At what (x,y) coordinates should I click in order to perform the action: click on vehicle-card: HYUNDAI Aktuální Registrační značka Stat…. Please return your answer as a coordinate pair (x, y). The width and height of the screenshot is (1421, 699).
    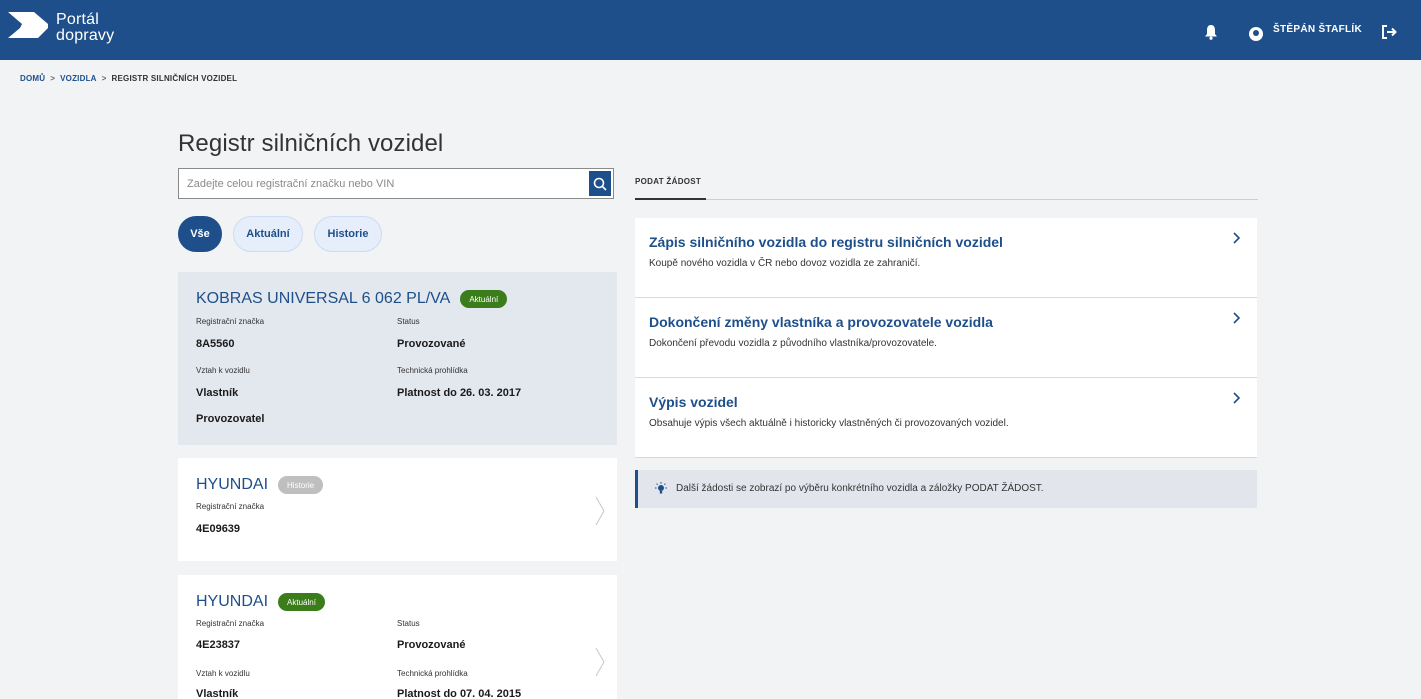
    Looking at the image, I should click on (397, 637).